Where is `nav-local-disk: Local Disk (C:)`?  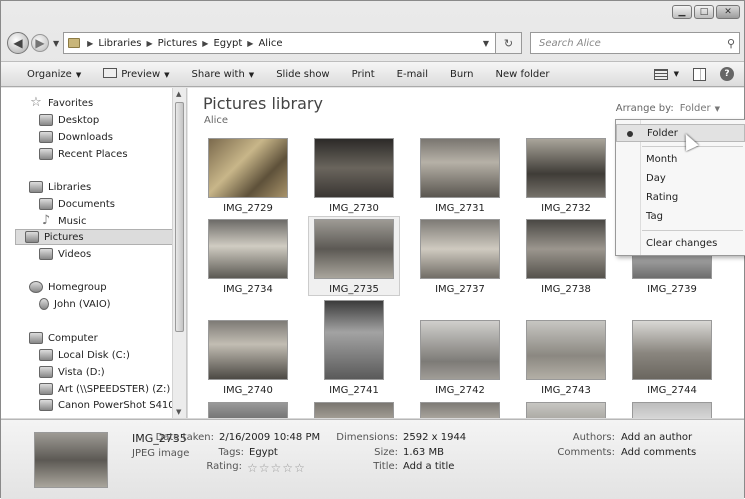
nav-local-disk: Local Disk (C:) is located at coordinates (84, 355).